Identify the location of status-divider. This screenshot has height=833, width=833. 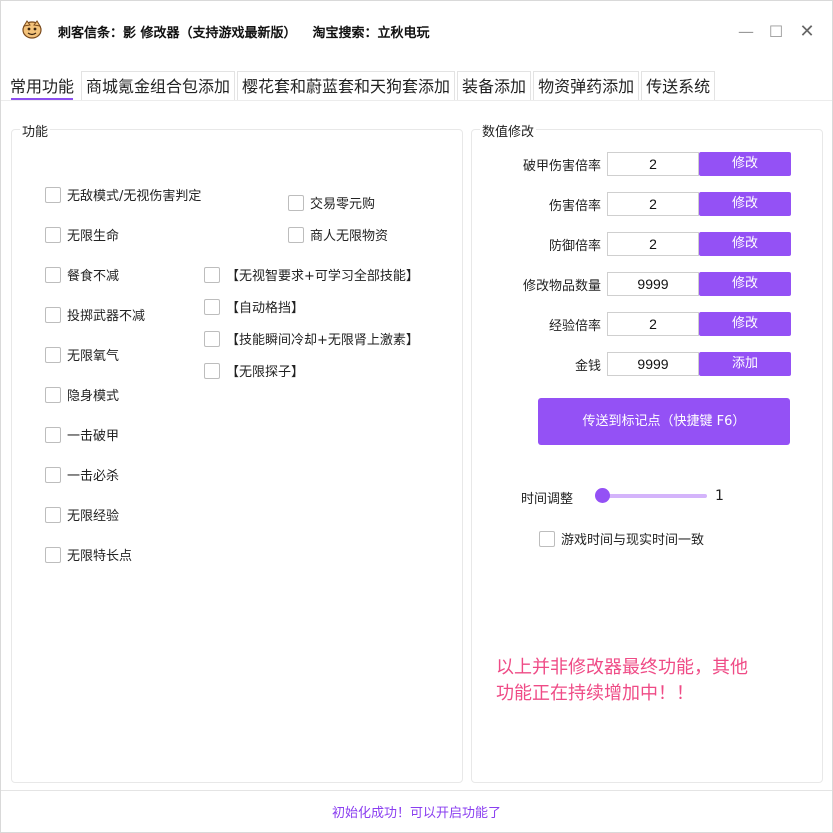
(416, 790).